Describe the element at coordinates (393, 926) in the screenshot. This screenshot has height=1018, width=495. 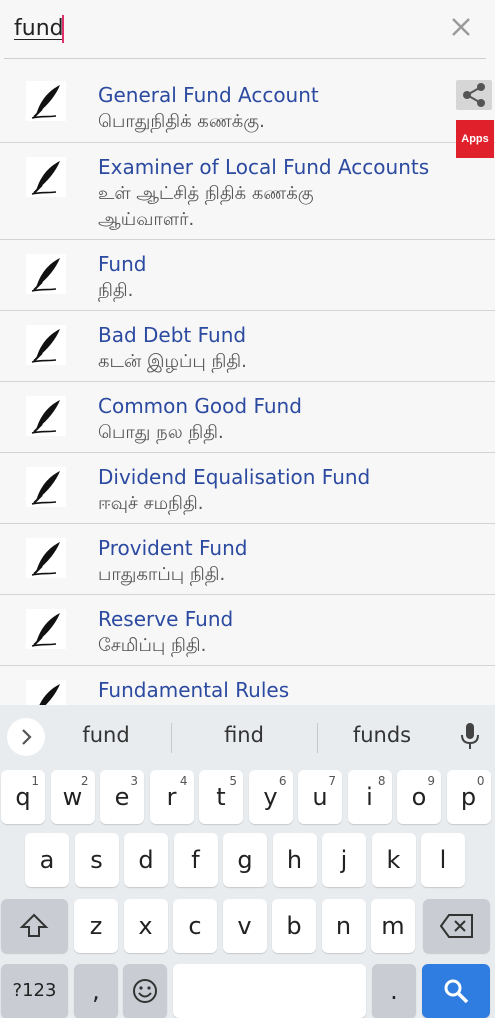
I see `key-m: m` at that location.